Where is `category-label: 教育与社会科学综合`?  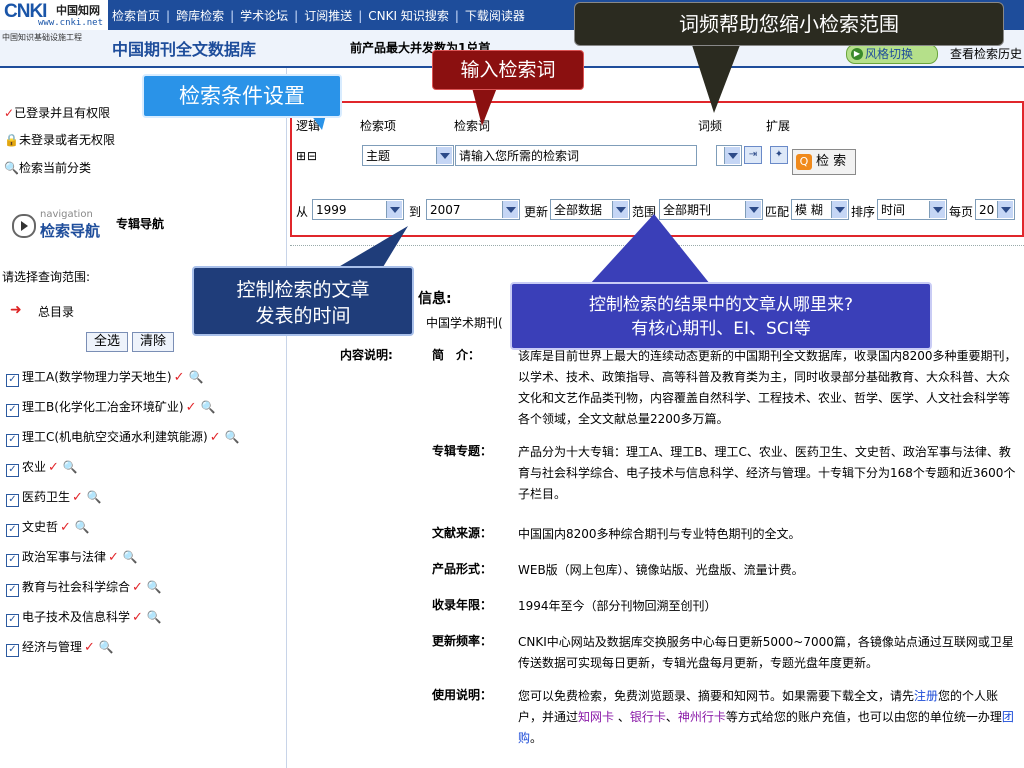 category-label: 教育与社会科学综合 is located at coordinates (76, 587).